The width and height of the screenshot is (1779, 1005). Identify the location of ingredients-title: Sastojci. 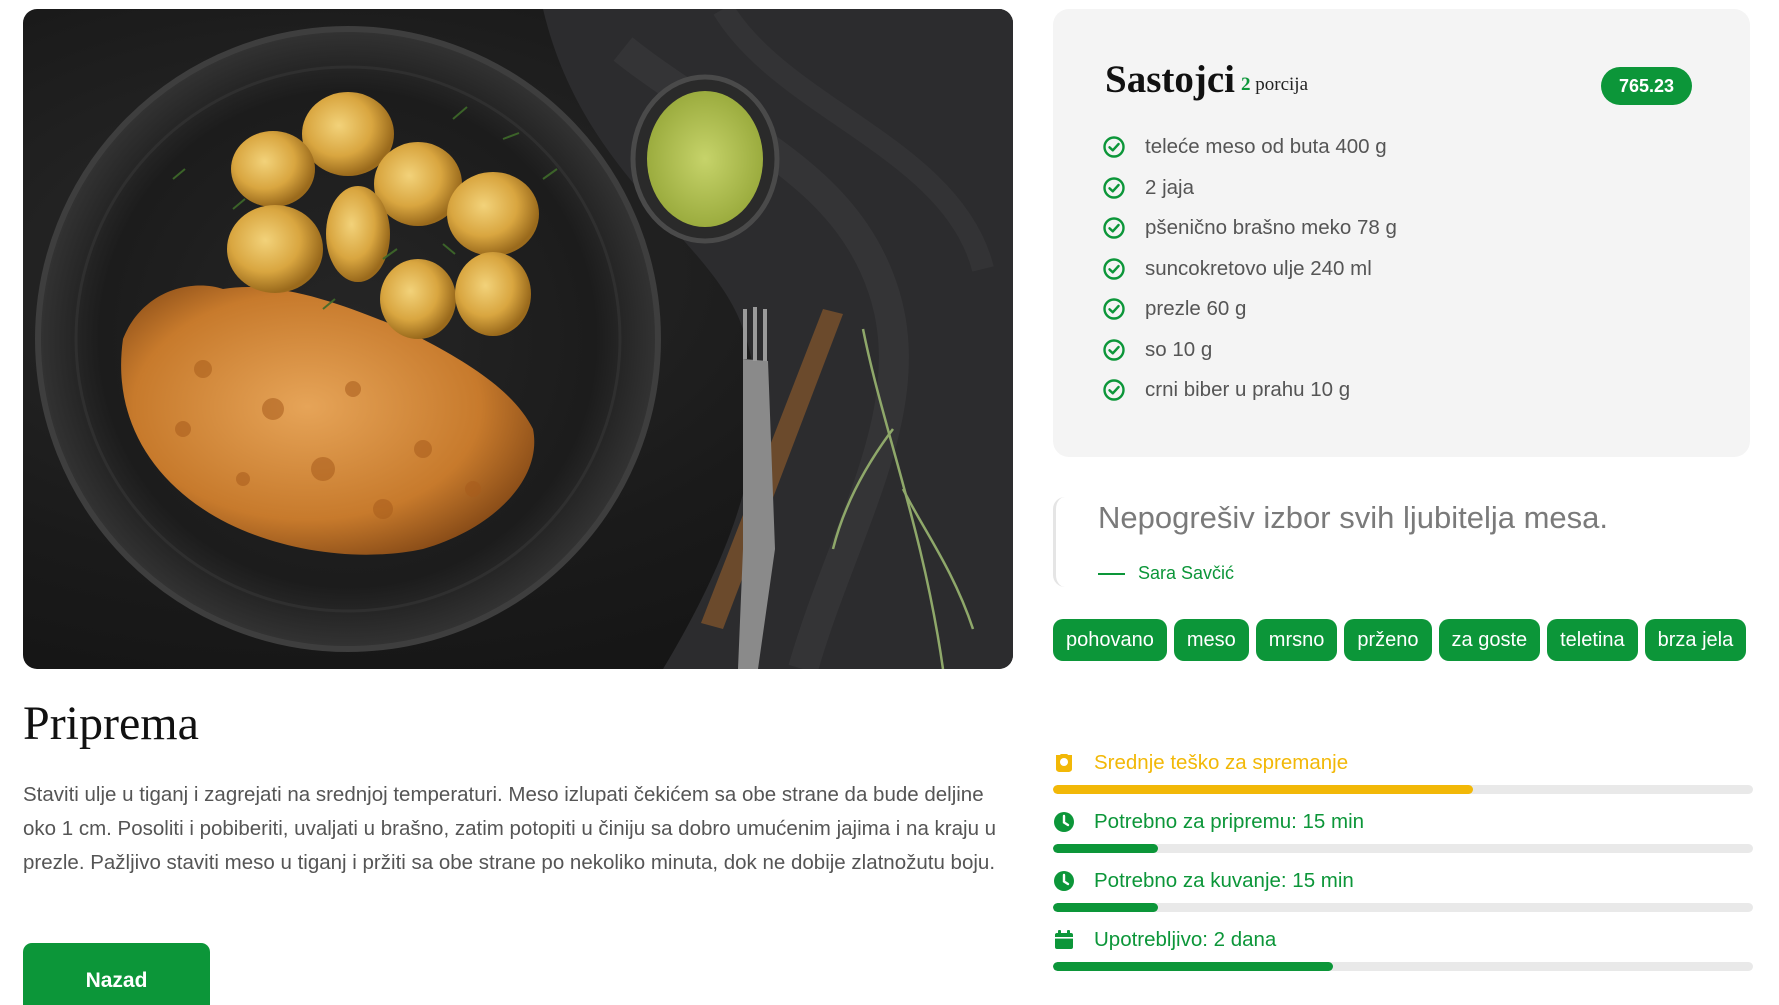
(1170, 79).